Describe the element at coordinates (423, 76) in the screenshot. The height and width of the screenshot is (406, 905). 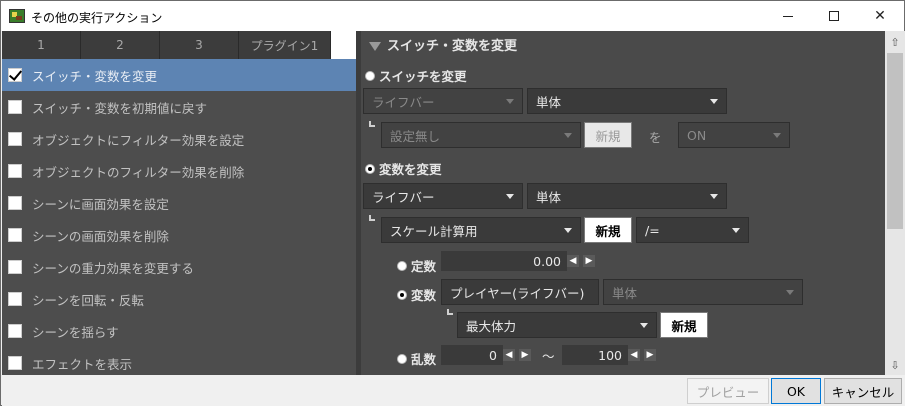
I see `switch-radio-label: スイッチを変更` at that location.